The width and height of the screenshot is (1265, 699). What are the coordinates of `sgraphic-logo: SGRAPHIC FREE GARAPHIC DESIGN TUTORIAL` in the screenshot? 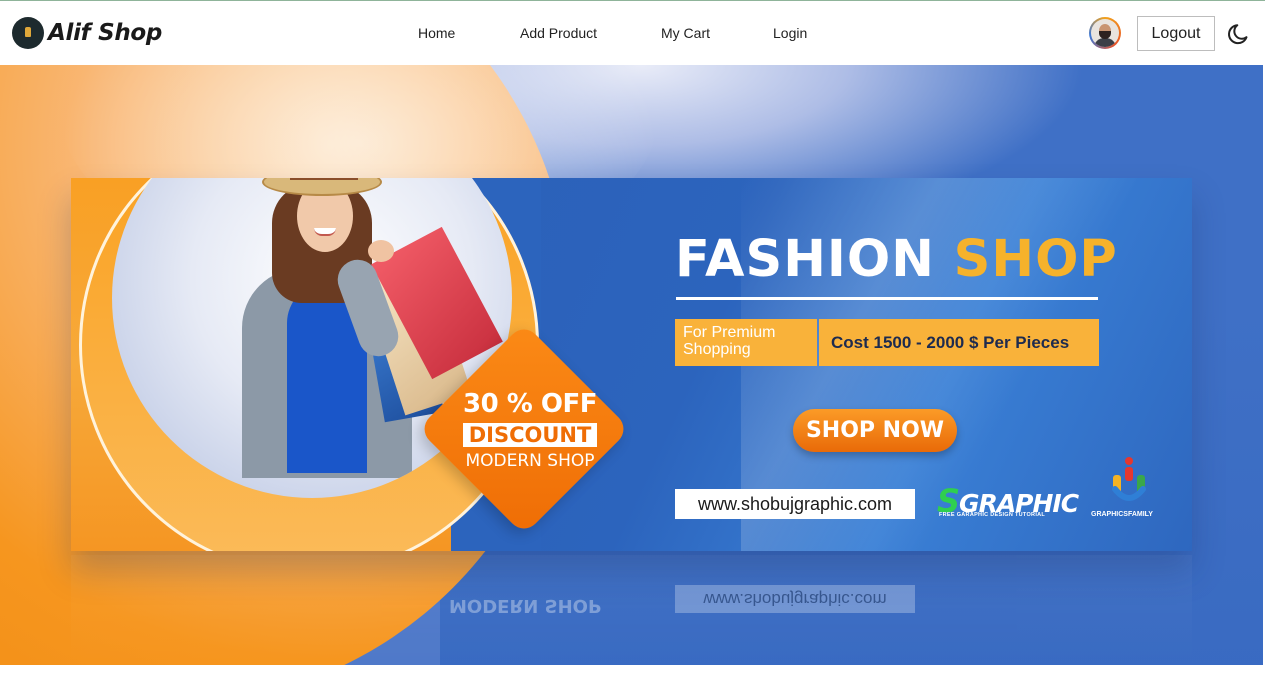 It's located at (1008, 501).